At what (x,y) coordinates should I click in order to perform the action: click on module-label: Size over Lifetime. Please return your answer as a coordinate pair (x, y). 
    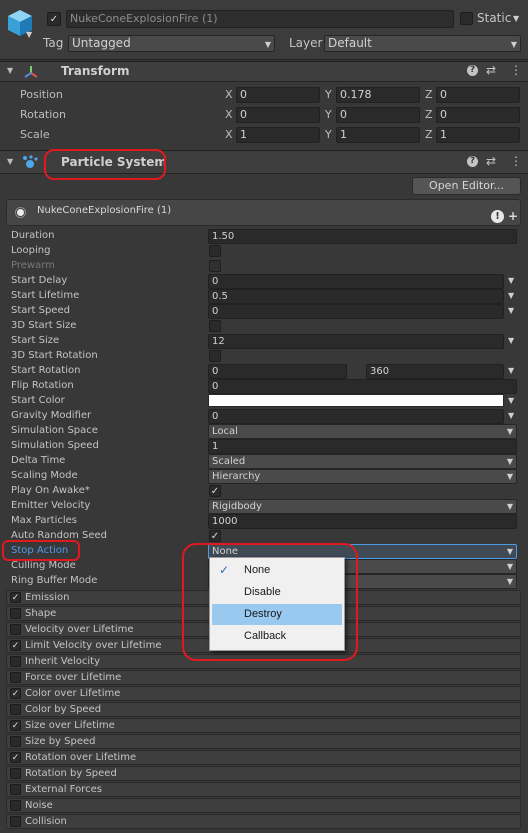
    Looking at the image, I should click on (70, 725).